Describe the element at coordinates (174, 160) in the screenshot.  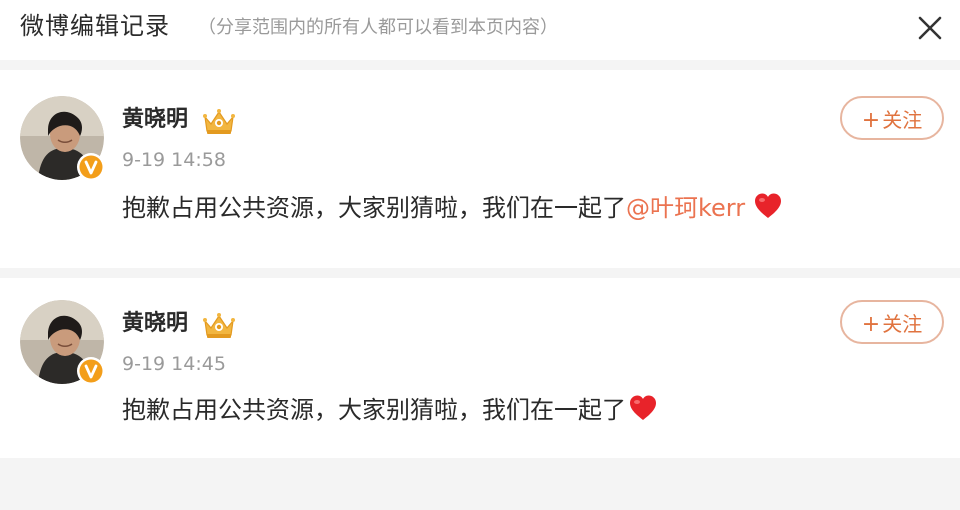
I see `post-timestamp: 9-19 14:58` at that location.